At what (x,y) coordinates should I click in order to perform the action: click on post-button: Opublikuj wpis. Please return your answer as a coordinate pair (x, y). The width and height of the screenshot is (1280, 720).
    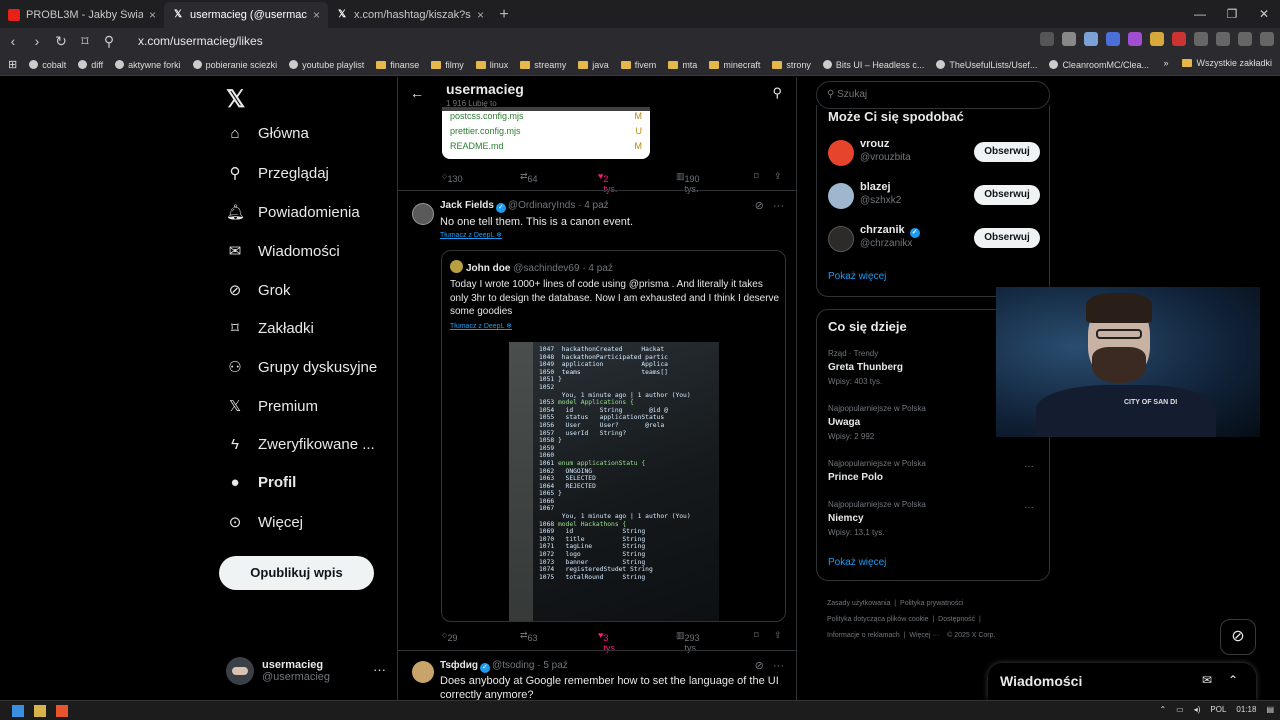
    Looking at the image, I should click on (296, 573).